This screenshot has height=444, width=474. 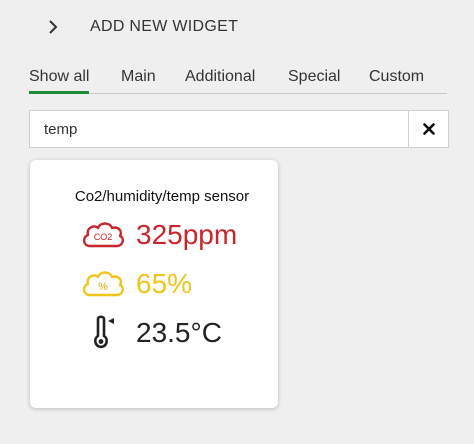 I want to click on close-icon, so click(x=428, y=129).